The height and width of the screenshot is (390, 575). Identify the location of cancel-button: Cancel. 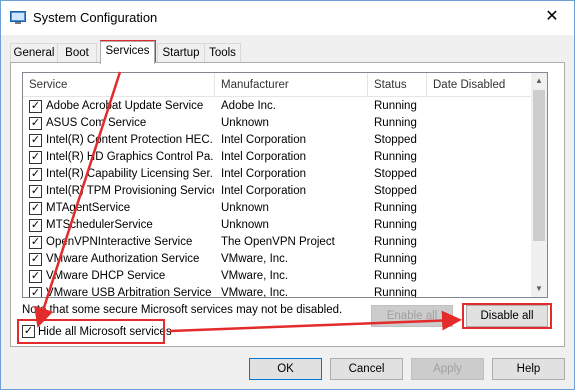
(366, 369).